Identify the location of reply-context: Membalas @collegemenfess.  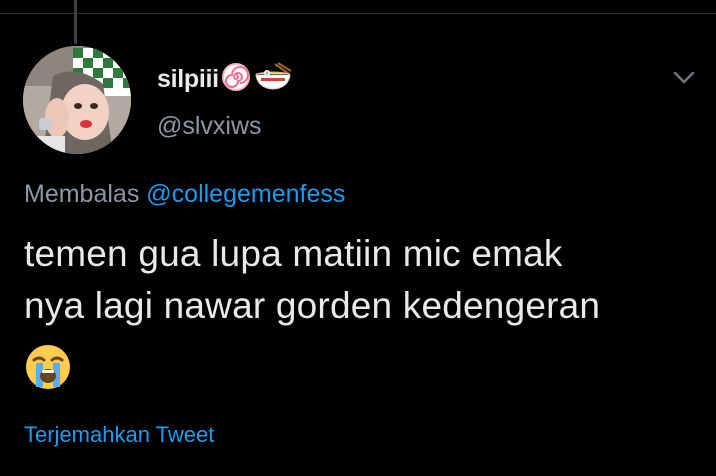
(184, 194).